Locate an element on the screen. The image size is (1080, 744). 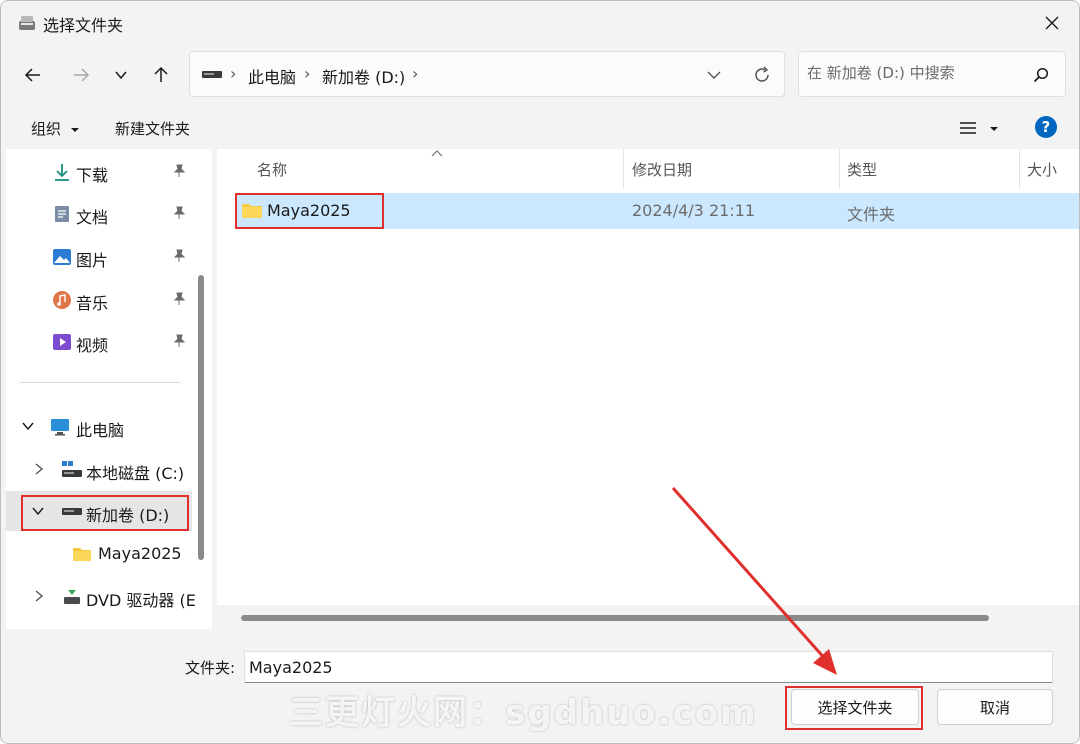
column-header-label: 大小 is located at coordinates (1042, 170).